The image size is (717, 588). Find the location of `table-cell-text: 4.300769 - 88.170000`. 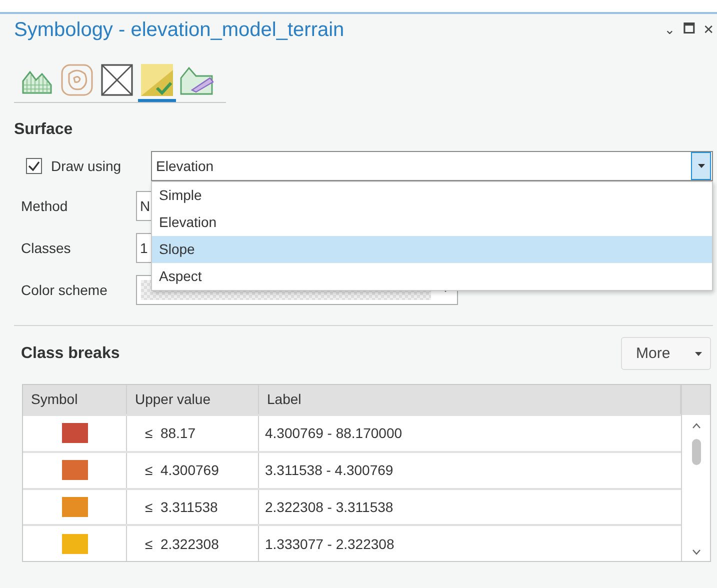

table-cell-text: 4.300769 - 88.170000 is located at coordinates (334, 434).